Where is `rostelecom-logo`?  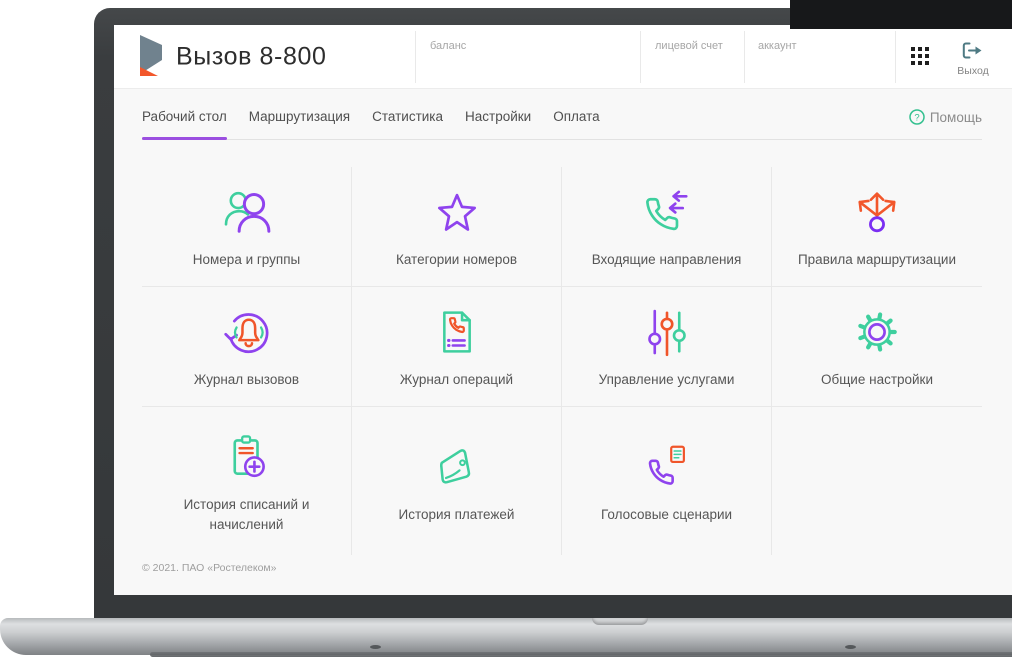
rostelecom-logo is located at coordinates (151, 59).